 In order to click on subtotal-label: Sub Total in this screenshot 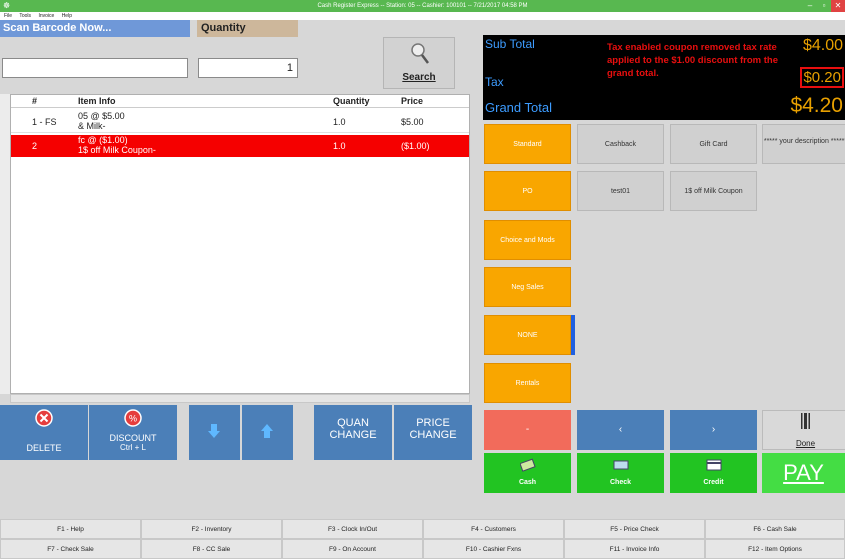, I will do `click(510, 44)`.